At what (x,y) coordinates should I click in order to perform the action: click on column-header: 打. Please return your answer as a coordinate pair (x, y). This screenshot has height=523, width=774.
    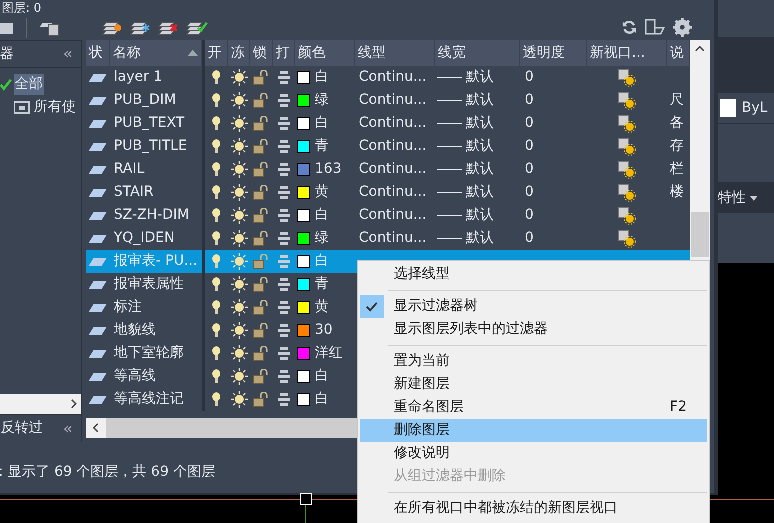
    Looking at the image, I should click on (284, 53).